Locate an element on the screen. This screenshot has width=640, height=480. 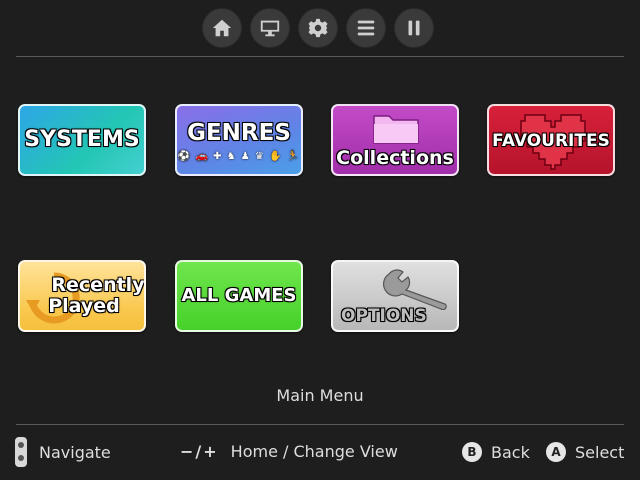
pause-button is located at coordinates (414, 28).